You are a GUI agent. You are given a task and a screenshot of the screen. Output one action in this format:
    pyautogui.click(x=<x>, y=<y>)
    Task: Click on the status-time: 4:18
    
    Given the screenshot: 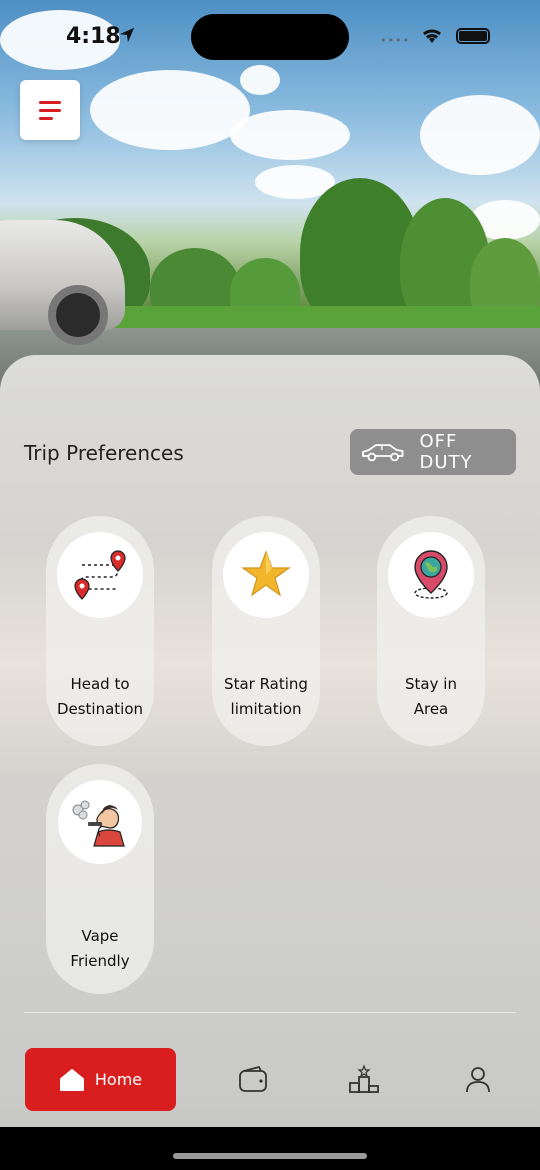 What is the action you would take?
    pyautogui.click(x=93, y=36)
    